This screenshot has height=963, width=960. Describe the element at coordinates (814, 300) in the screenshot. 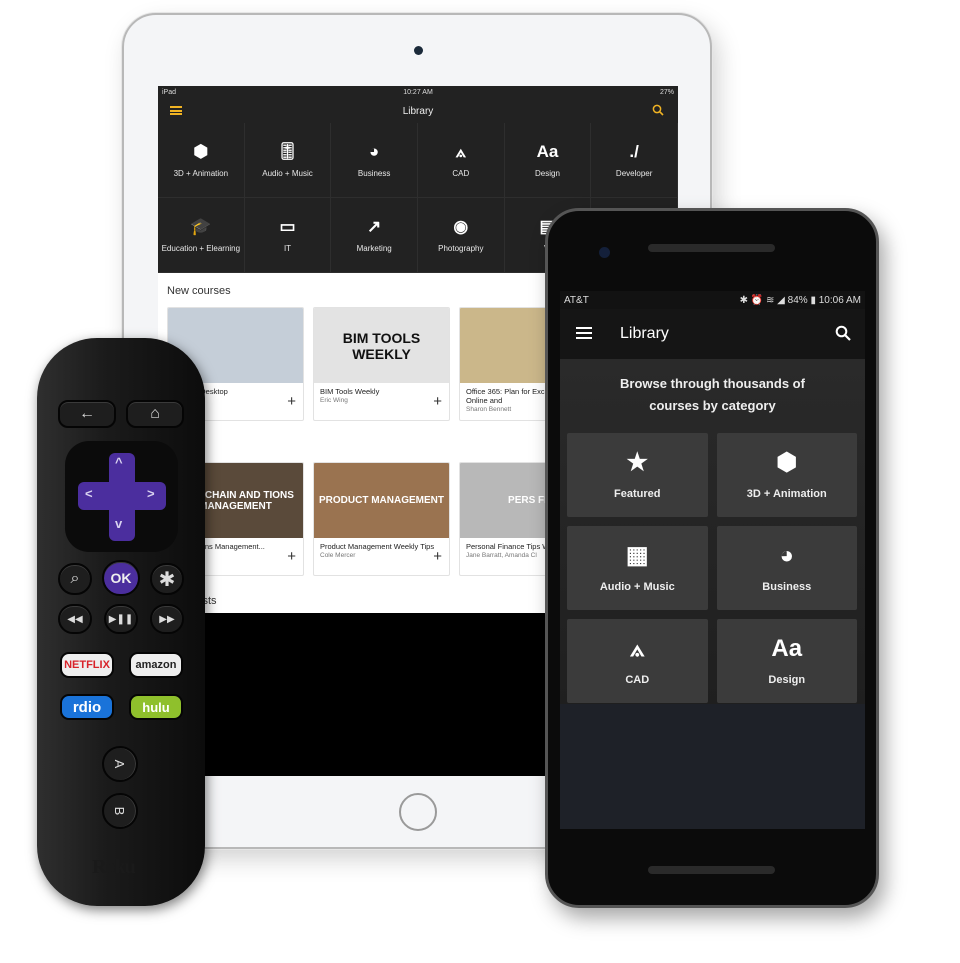

I see `battery-icon: ▮` at that location.